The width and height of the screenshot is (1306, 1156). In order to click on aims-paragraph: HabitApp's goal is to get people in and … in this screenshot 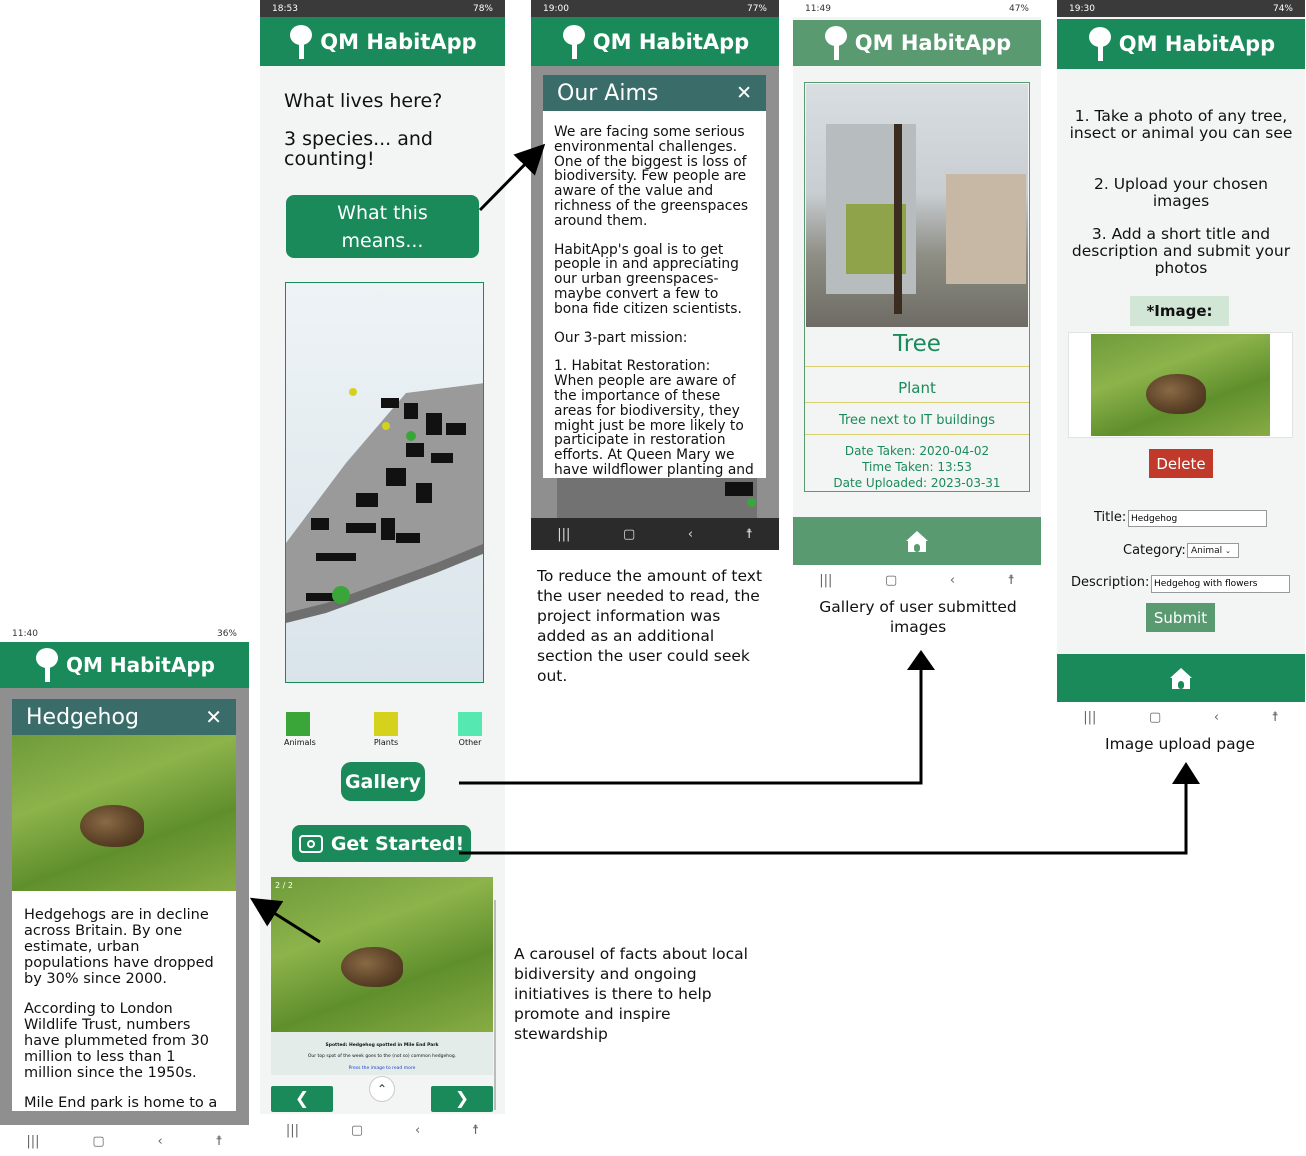, I will do `click(648, 279)`.